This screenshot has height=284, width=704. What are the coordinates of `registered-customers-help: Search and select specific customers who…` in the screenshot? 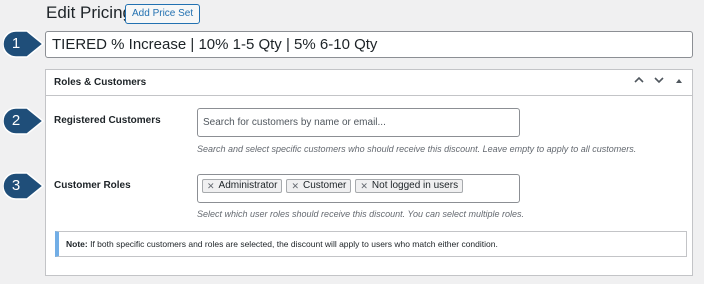 It's located at (417, 149).